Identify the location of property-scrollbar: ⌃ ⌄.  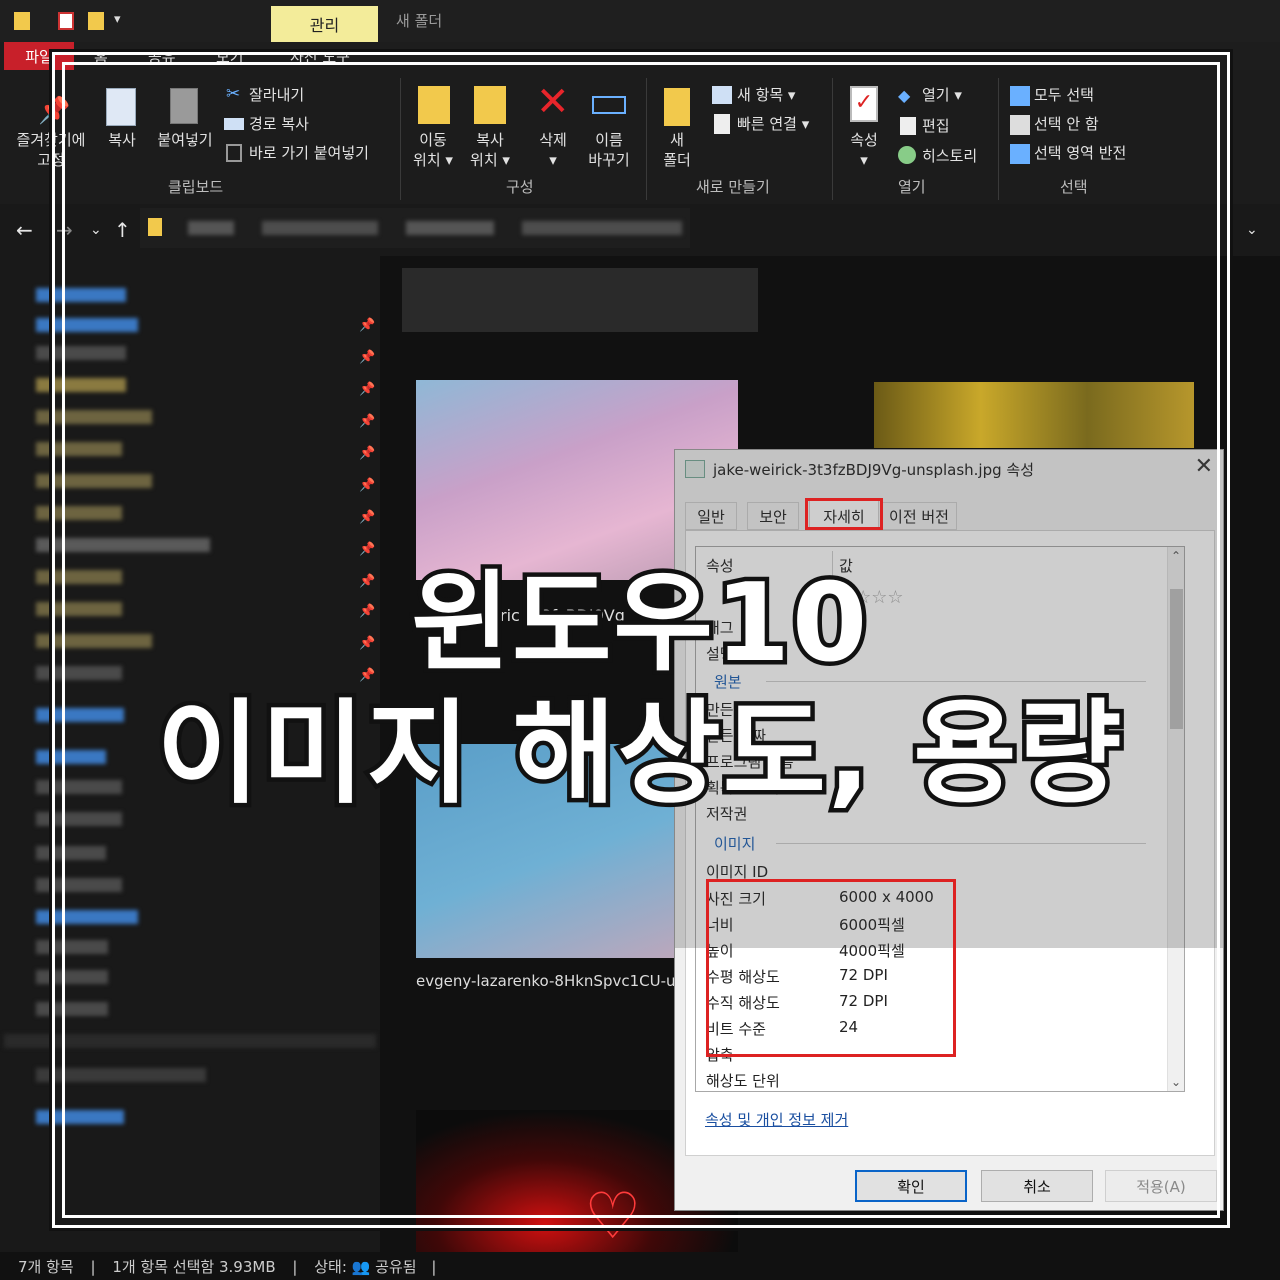
(1175, 819).